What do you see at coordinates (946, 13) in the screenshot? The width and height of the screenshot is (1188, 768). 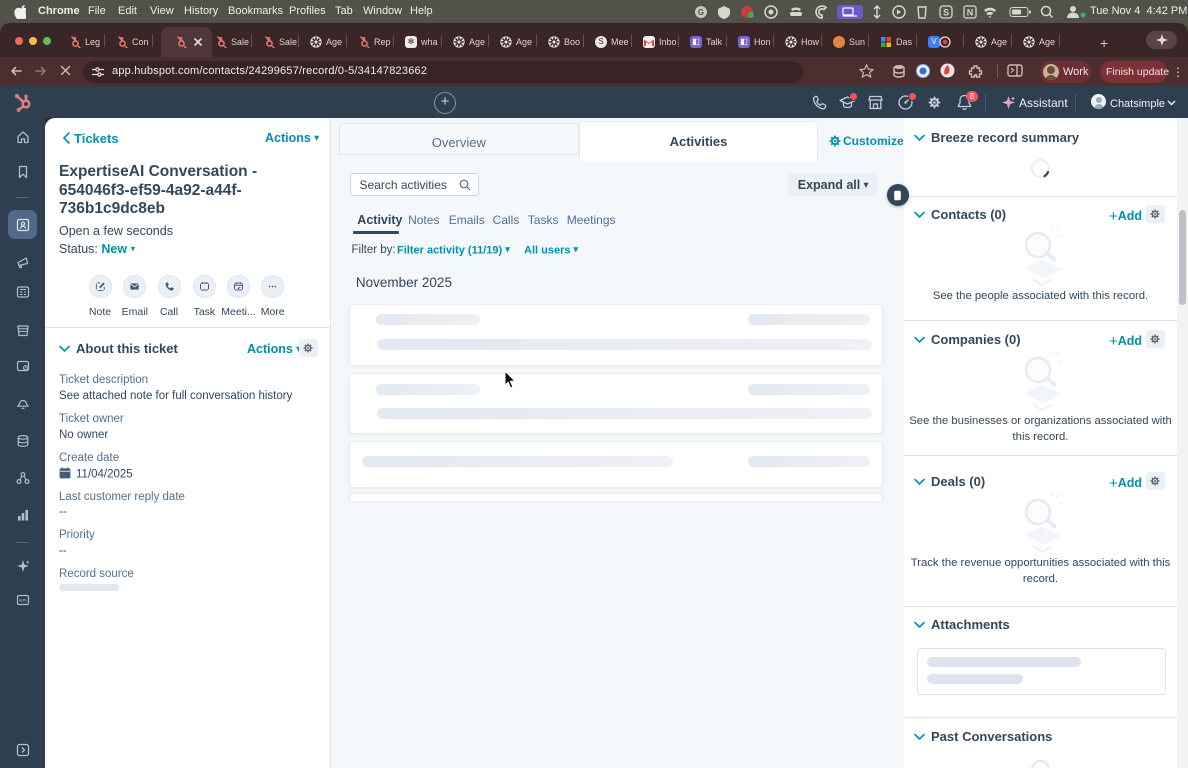 I see `svg-text: S` at bounding box center [946, 13].